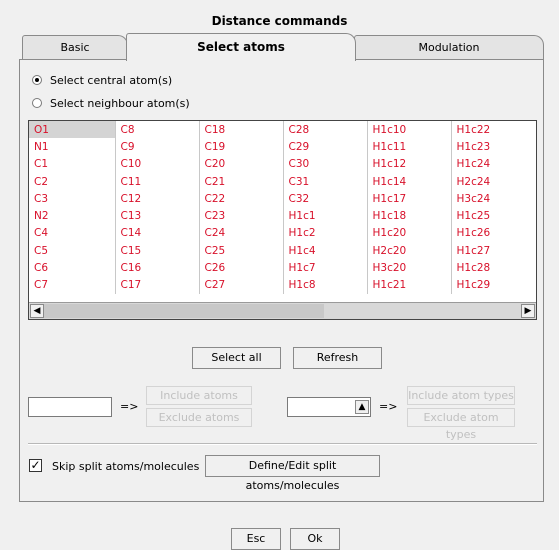 The image size is (559, 550). Describe the element at coordinates (493, 233) in the screenshot. I see `atom-cell: H1c26` at that location.